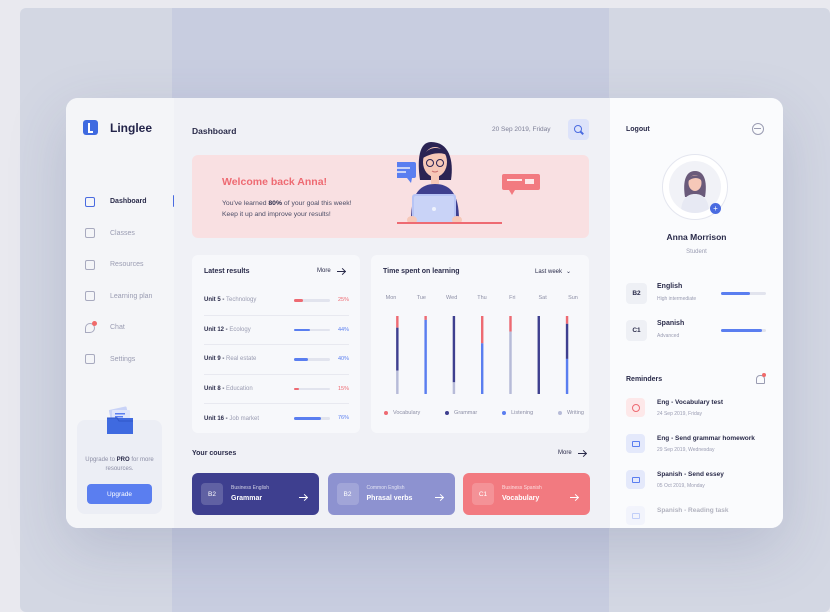  I want to click on language-progress-fill, so click(736, 293).